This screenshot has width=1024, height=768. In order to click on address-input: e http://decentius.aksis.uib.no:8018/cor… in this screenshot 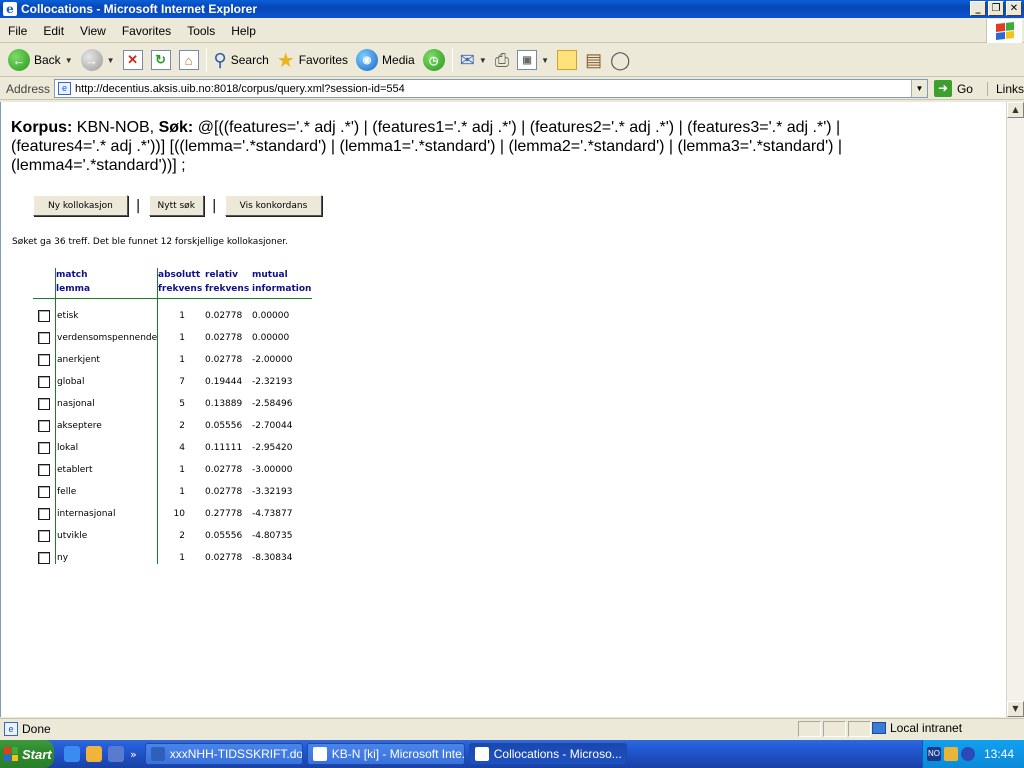, I will do `click(491, 88)`.